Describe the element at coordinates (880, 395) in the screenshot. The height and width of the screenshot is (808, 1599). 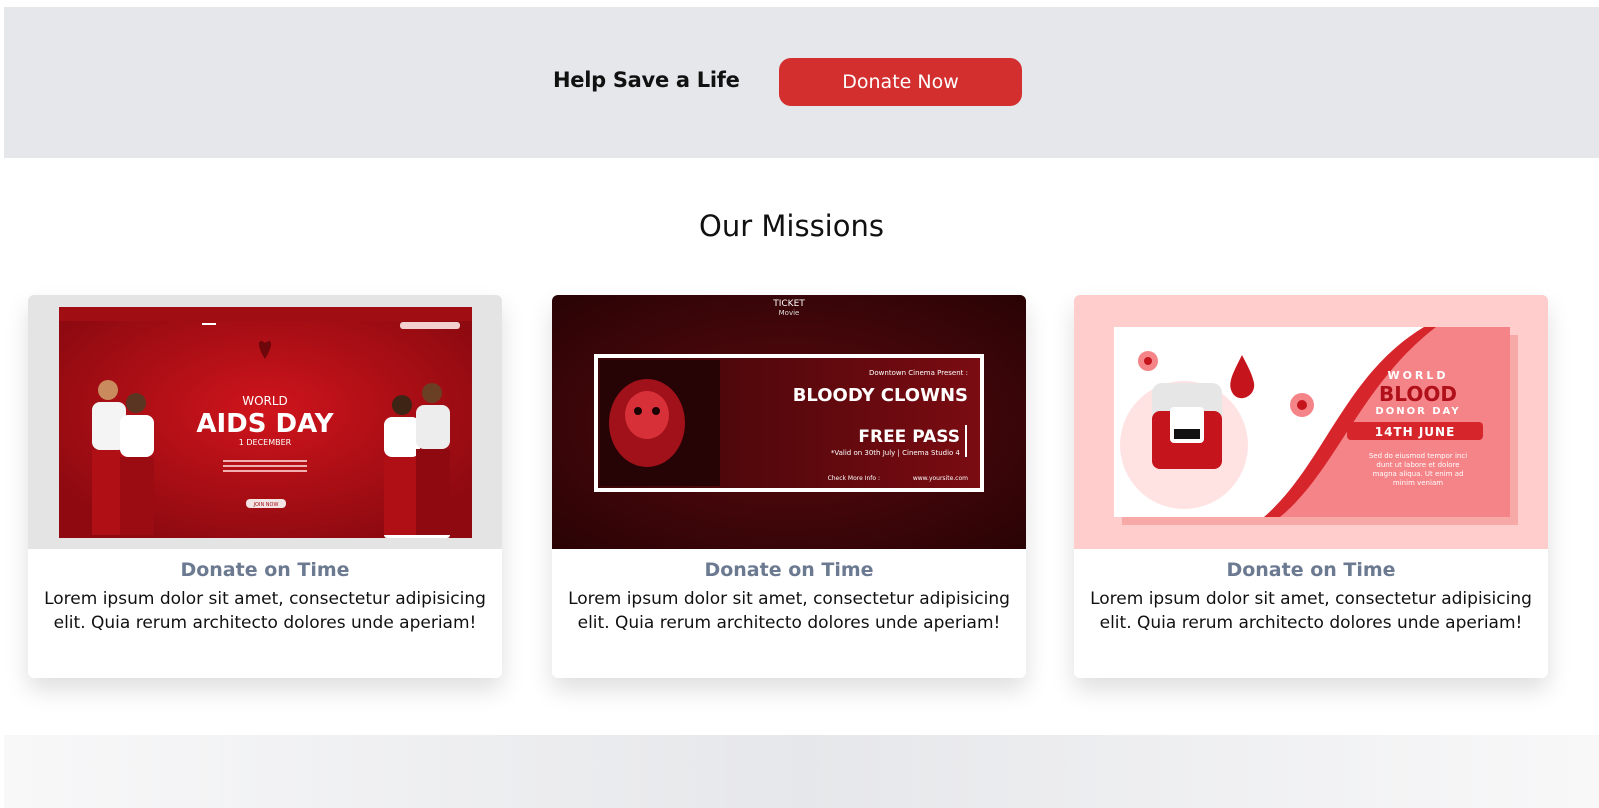
I see `ticket-movie-title: BLOODY CLOWNS` at that location.